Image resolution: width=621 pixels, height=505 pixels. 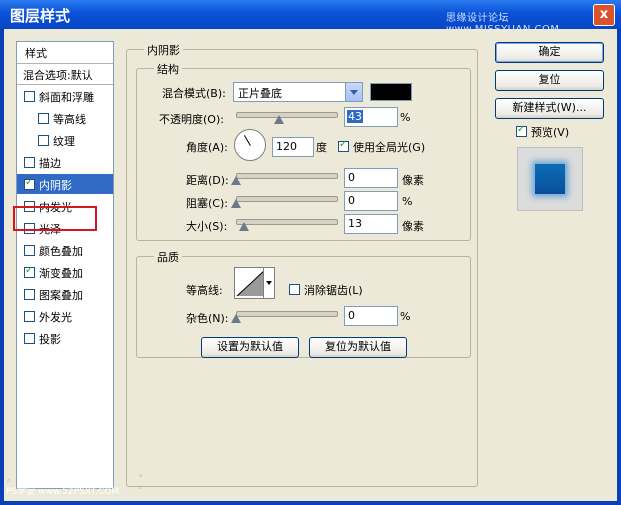 What do you see at coordinates (207, 318) in the screenshot?
I see `noise-label: 杂色(N):` at bounding box center [207, 318].